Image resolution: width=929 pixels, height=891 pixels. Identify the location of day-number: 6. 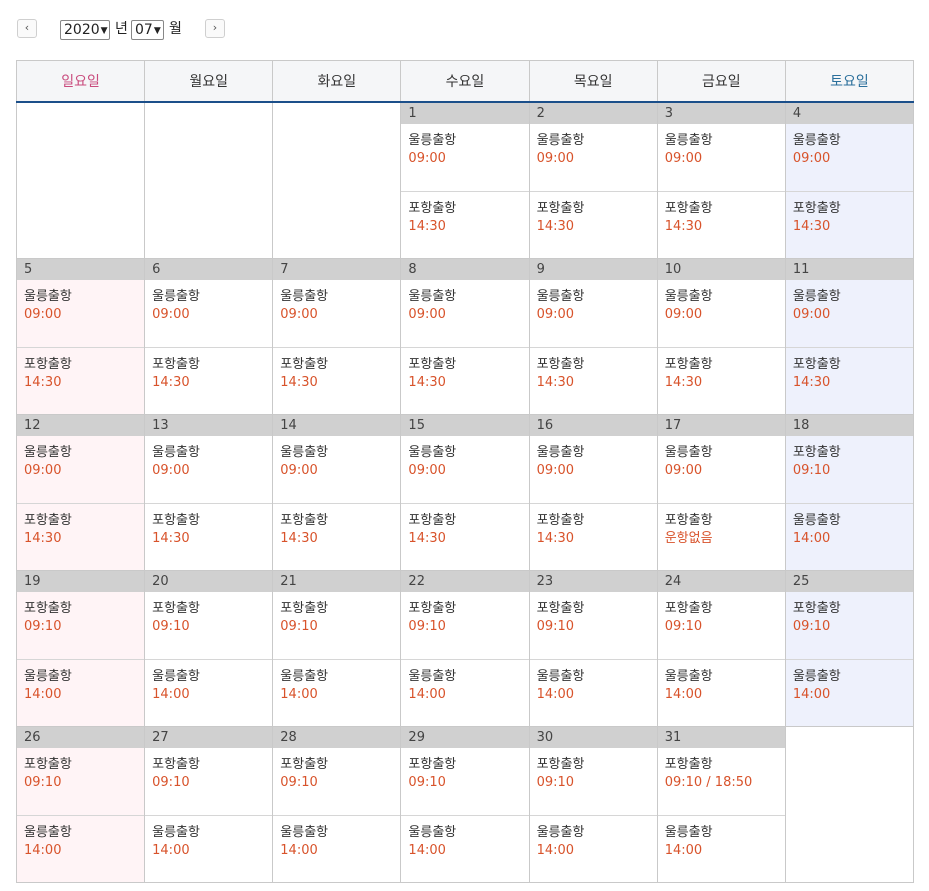
(209, 269).